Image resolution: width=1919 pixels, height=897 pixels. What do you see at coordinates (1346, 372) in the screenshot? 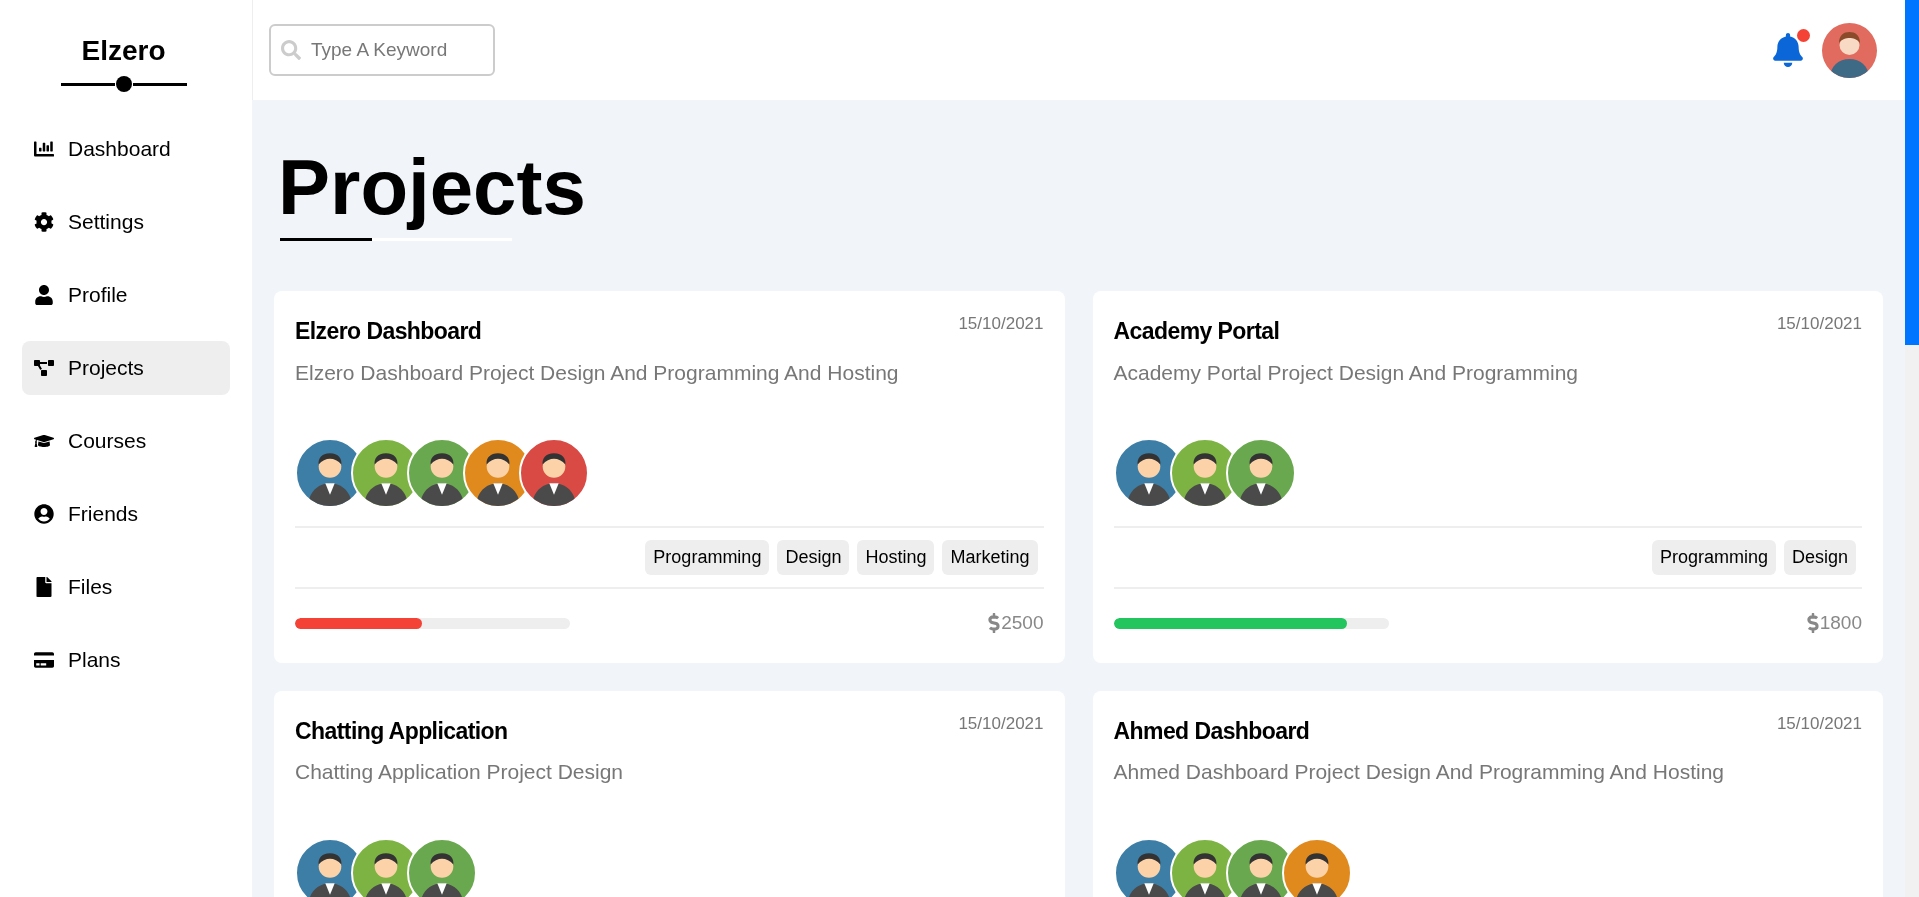
I see `project-description: Academy Portal Project Design And Programming` at bounding box center [1346, 372].